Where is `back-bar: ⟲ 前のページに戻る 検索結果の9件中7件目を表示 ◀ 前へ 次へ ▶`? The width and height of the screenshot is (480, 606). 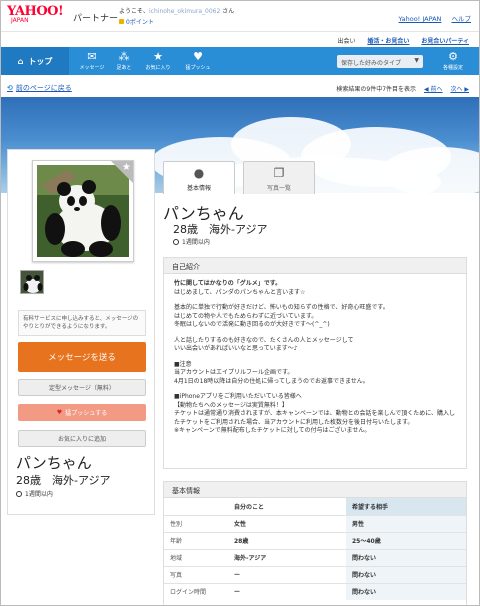 back-bar: ⟲ 前のページに戻る 検索結果の9件中7件目を表示 ◀ 前へ 次へ ▶ is located at coordinates (240, 88).